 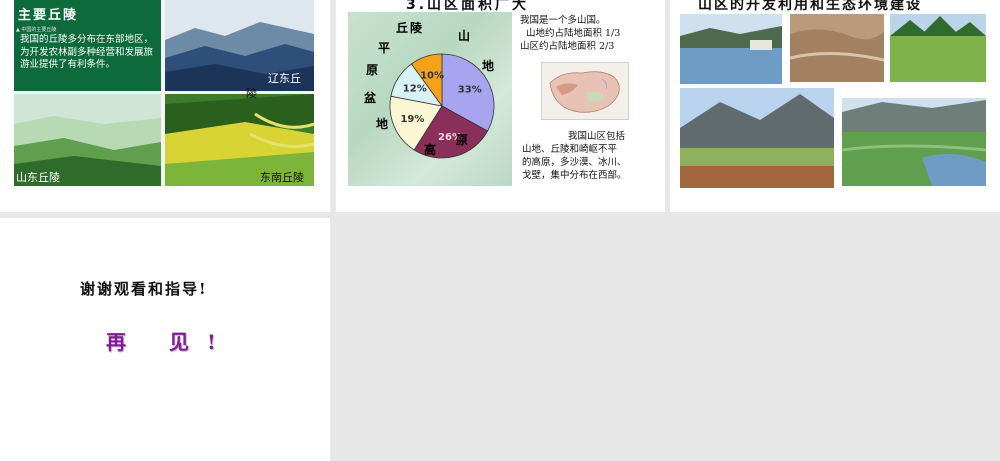 I want to click on pie-value-label-2: 19%, so click(x=412, y=119).